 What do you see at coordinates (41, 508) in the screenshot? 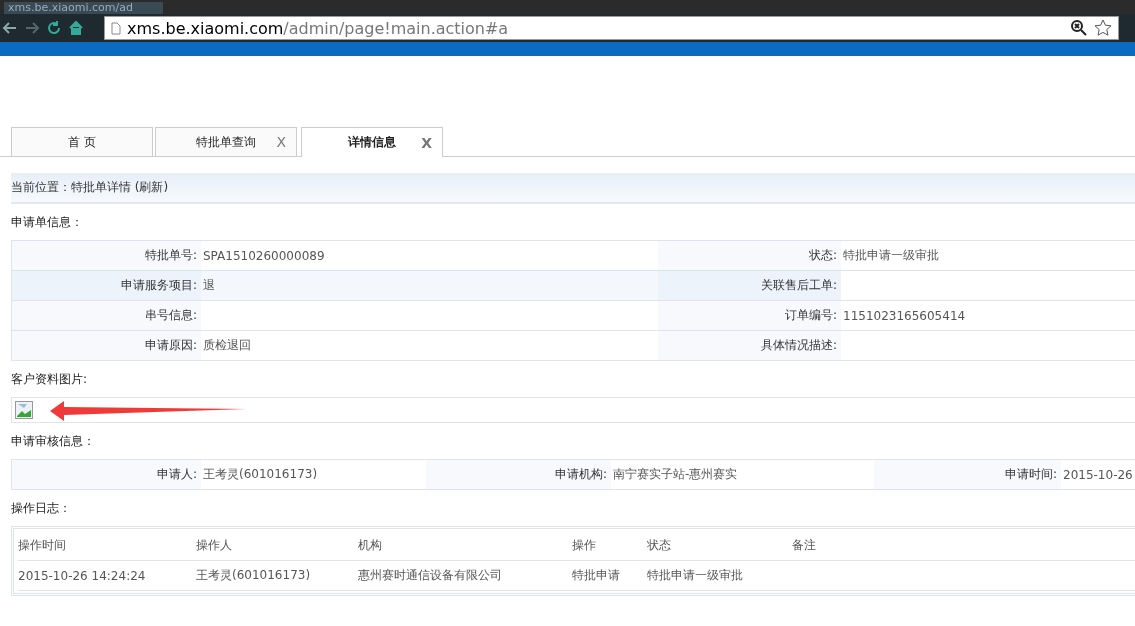
I see `section-title: 操作日志：` at bounding box center [41, 508].